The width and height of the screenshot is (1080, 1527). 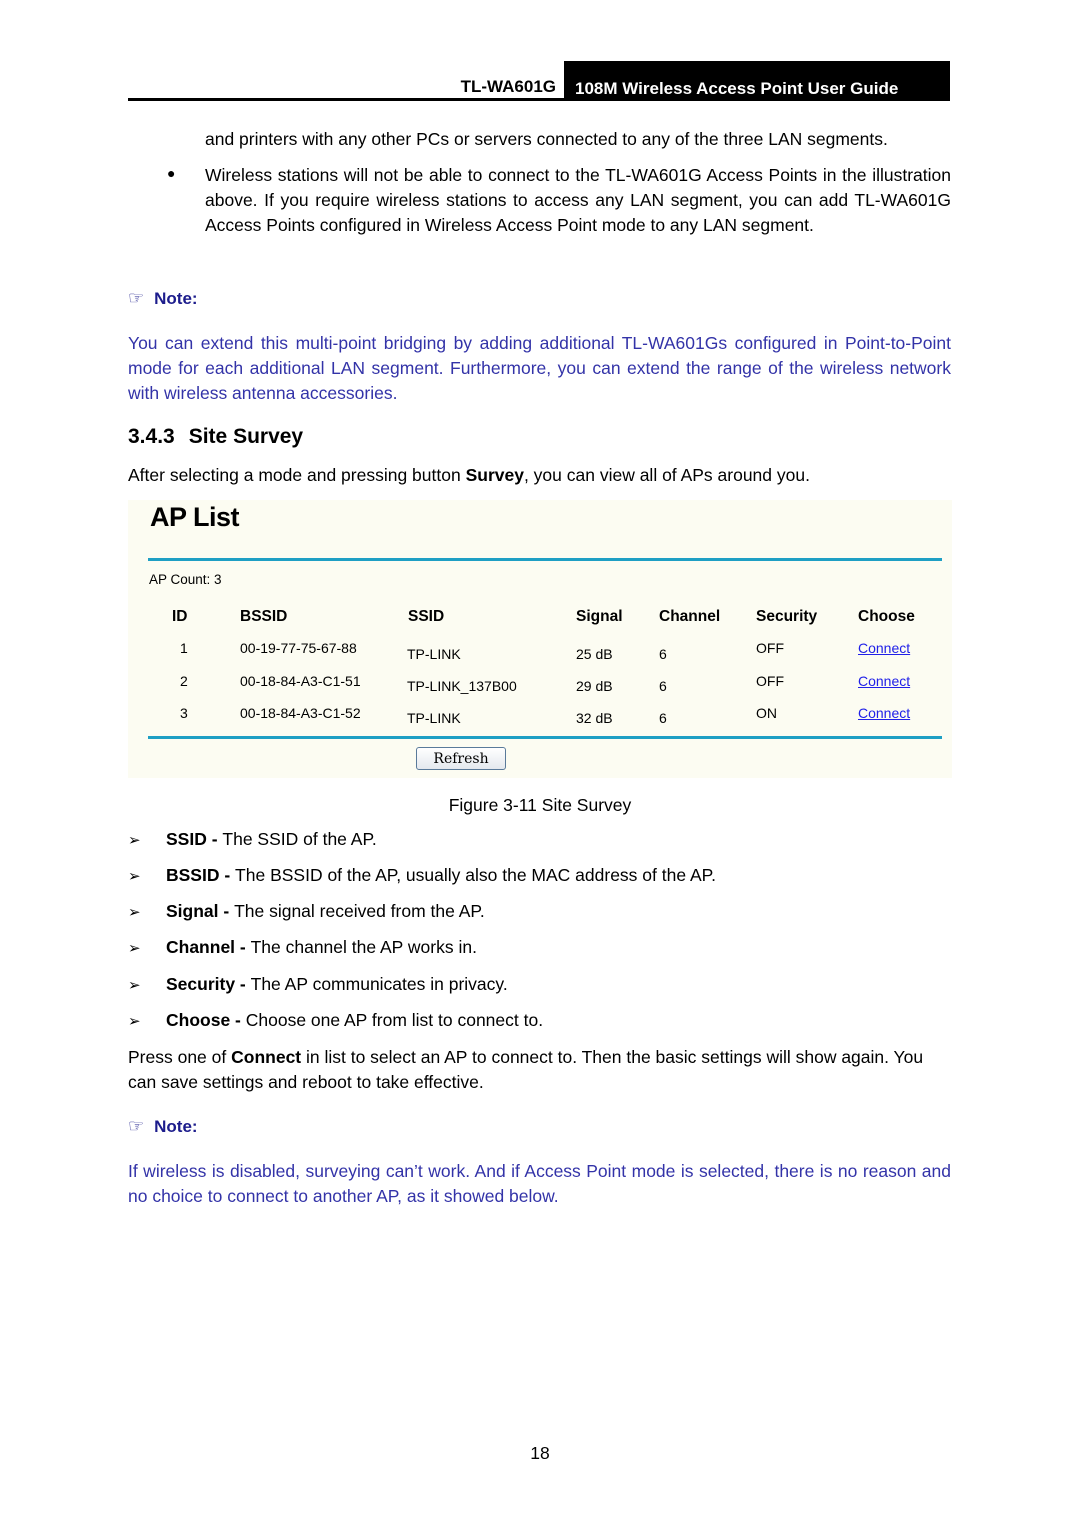 What do you see at coordinates (539, 99) in the screenshot?
I see `header-rule` at bounding box center [539, 99].